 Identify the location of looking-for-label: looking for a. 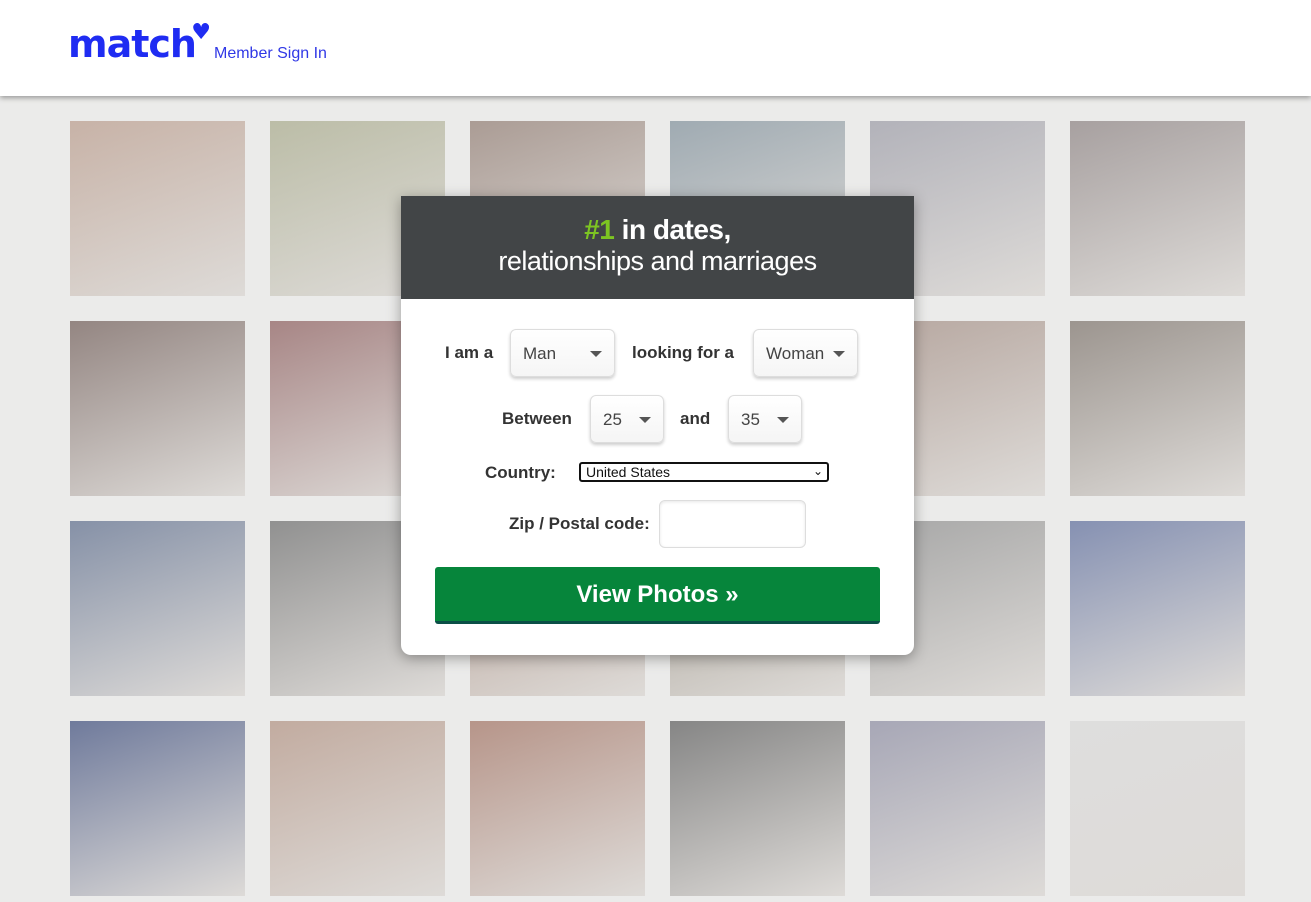
(683, 352).